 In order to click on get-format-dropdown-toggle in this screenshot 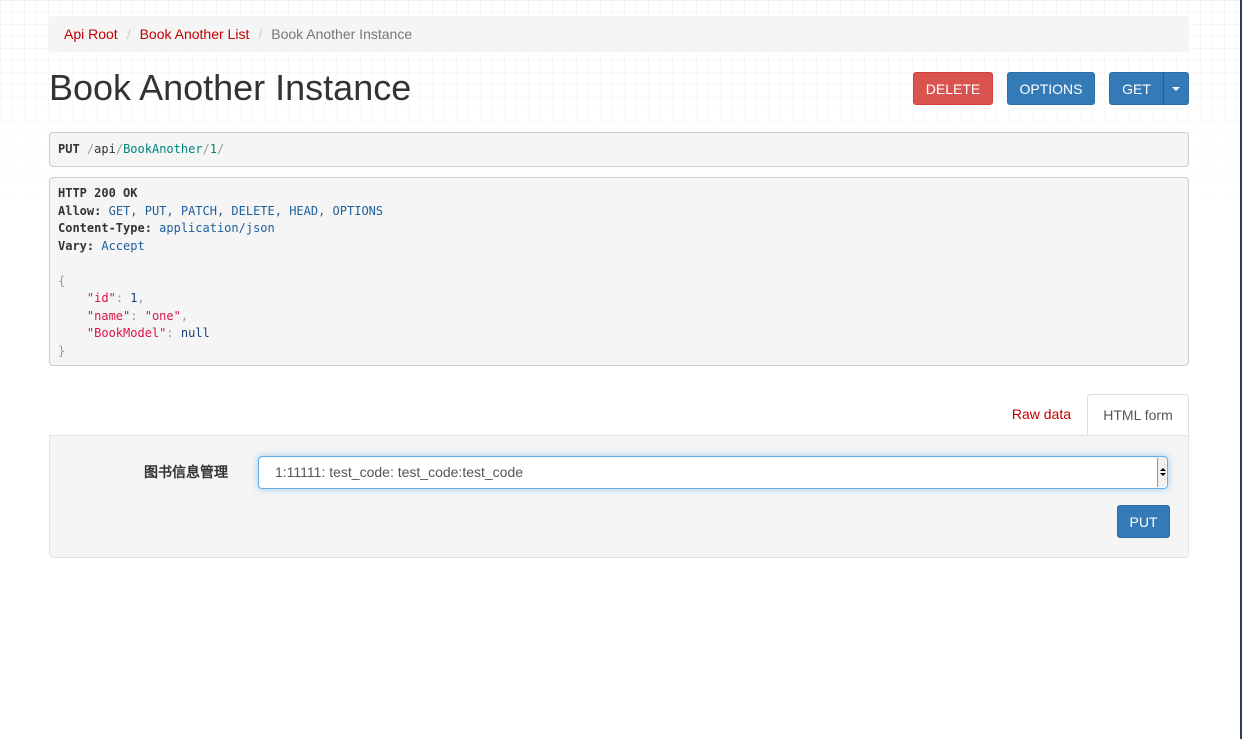, I will do `click(1176, 88)`.